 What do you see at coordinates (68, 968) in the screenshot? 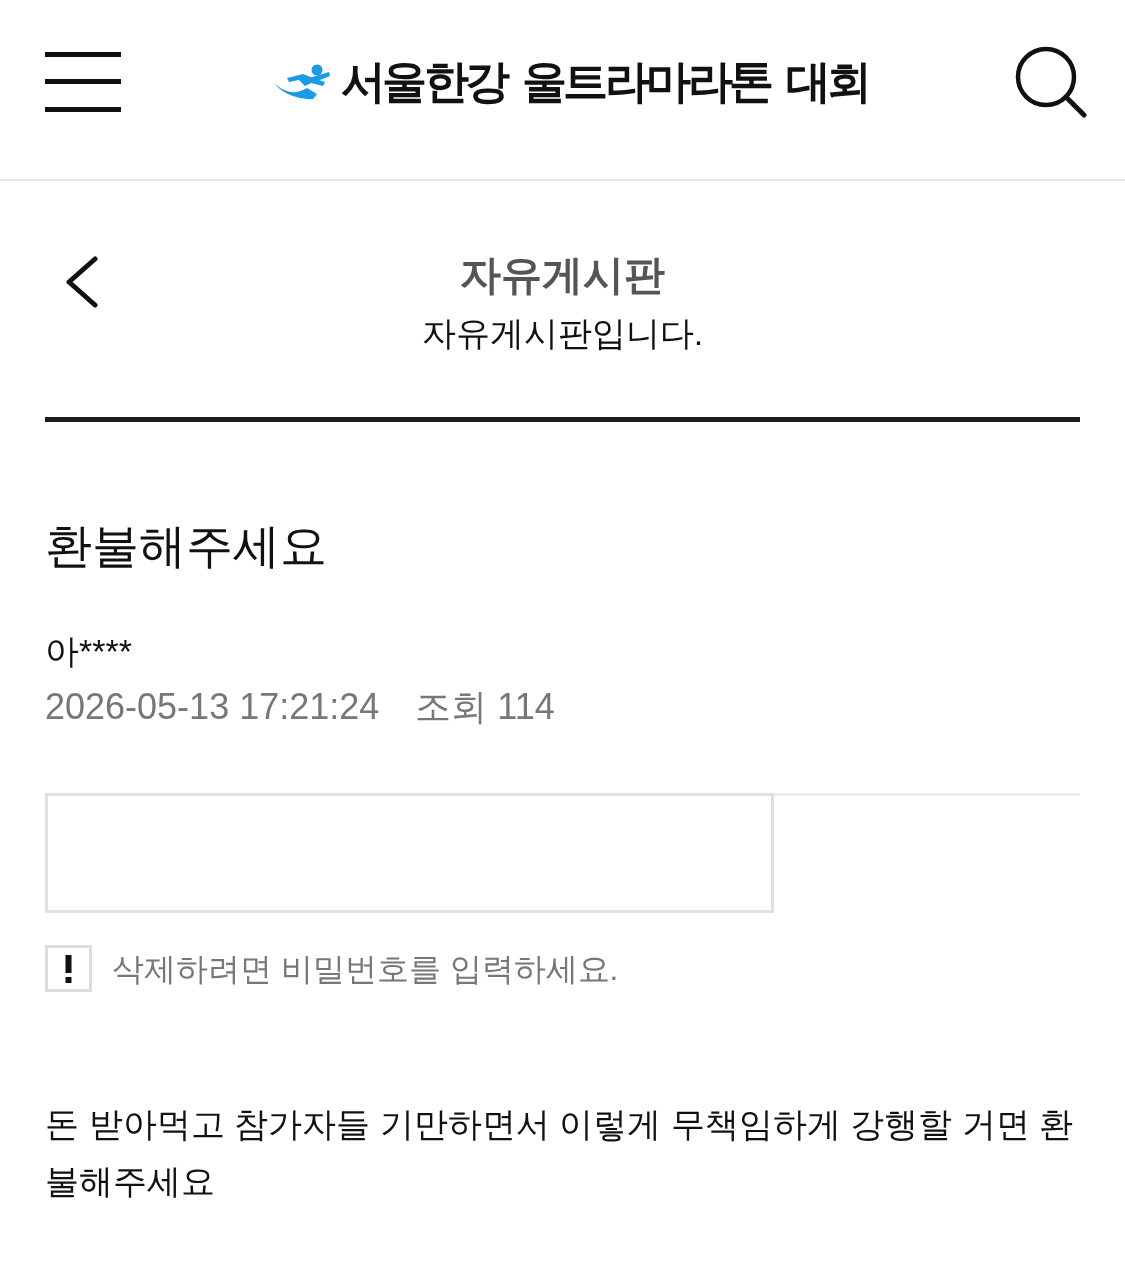
I see `exclamation-icon` at bounding box center [68, 968].